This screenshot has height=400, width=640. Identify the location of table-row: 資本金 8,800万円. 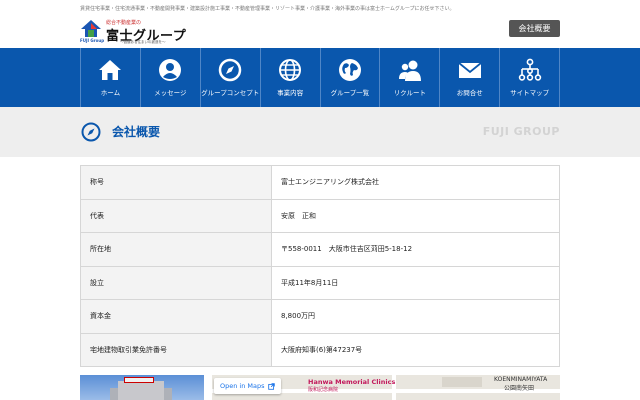
(320, 316).